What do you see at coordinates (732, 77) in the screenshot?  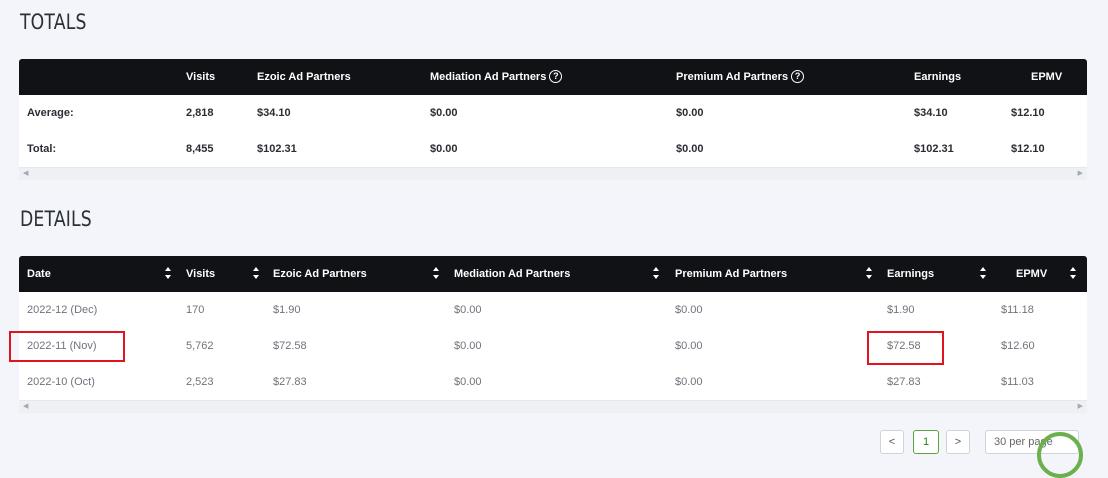 I see `totals-col-premium-label: Premium Ad Partners` at bounding box center [732, 77].